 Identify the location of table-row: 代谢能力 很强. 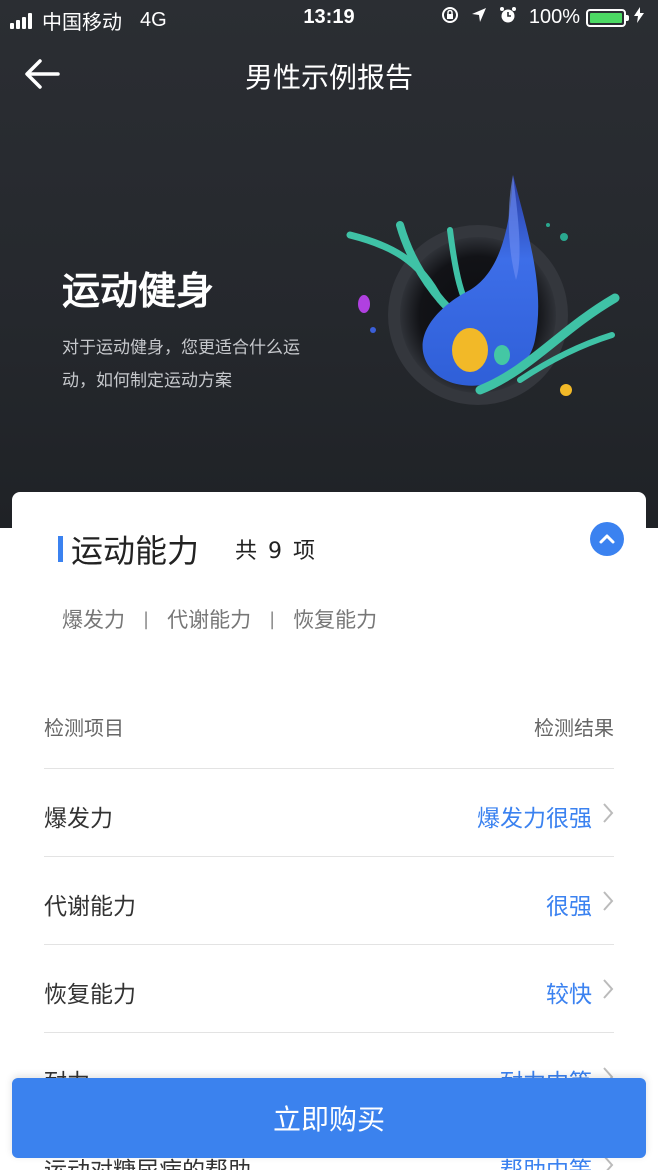
(329, 900).